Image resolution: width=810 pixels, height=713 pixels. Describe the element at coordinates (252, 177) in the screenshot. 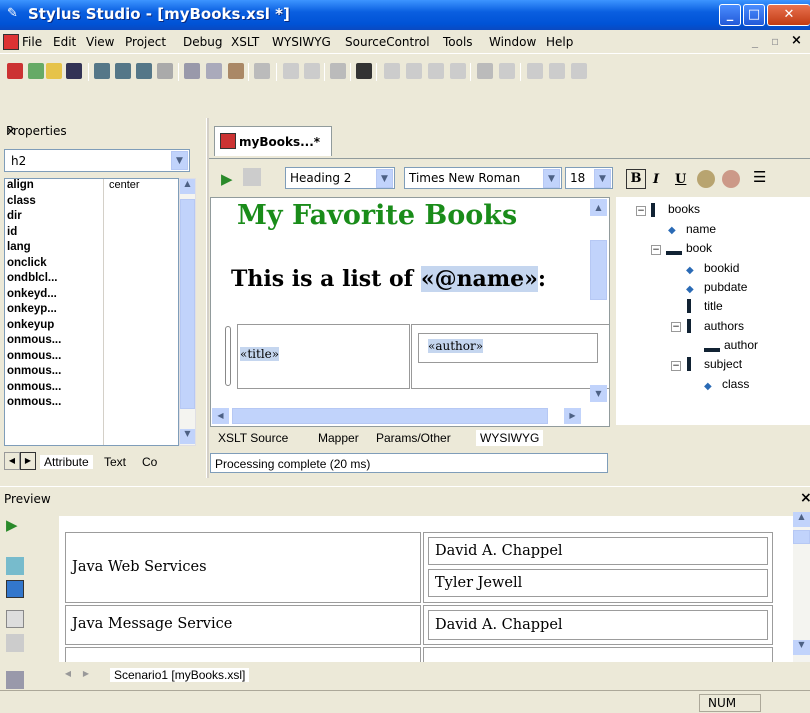

I see `preview-icon` at that location.